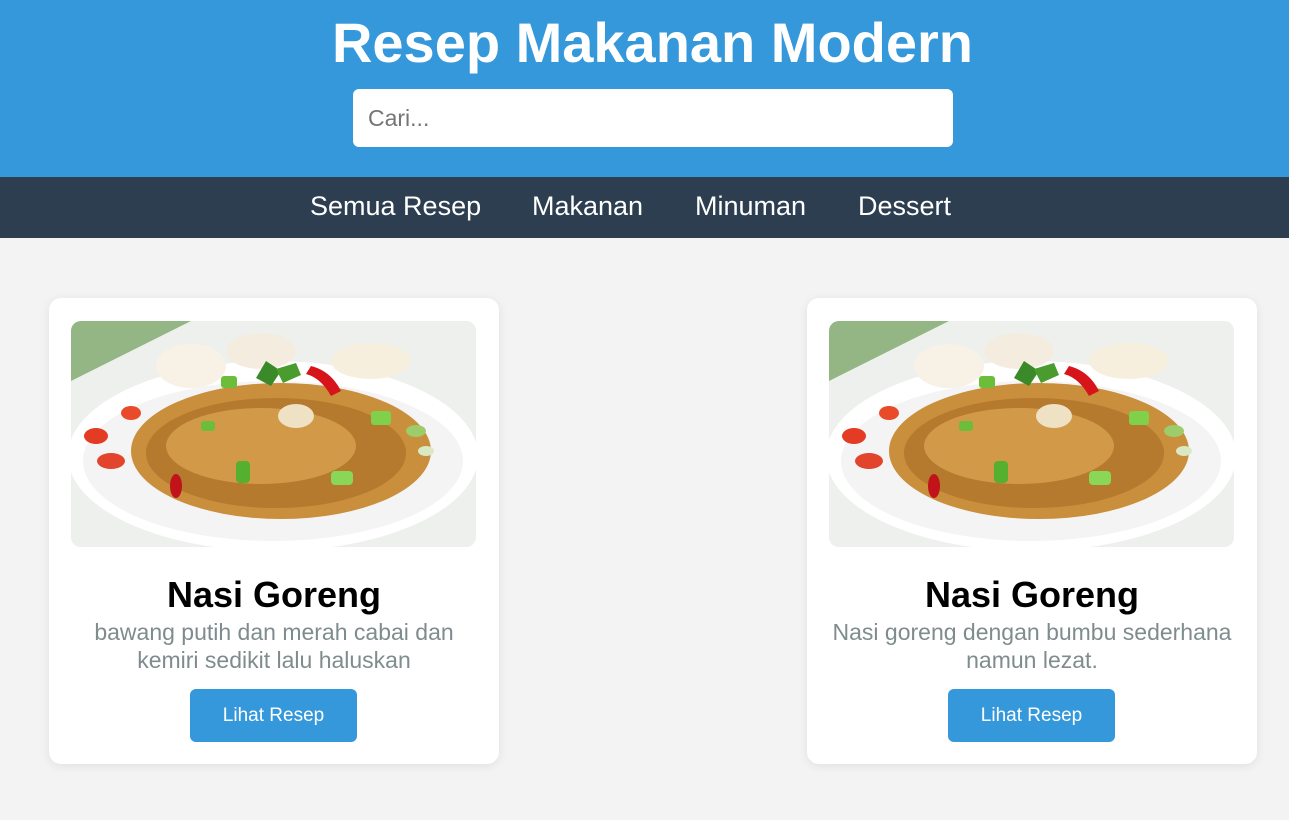 Image resolution: width=1289 pixels, height=820 pixels. What do you see at coordinates (644, 207) in the screenshot?
I see `category-nav: Semua Resep Makanan Minuman Dessert` at bounding box center [644, 207].